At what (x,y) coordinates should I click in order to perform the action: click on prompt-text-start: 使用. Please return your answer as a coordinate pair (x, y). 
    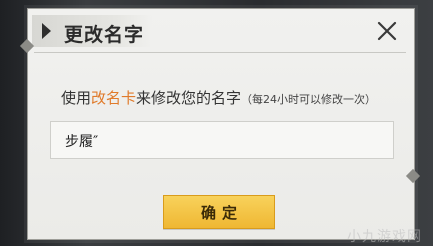
    Looking at the image, I should click on (76, 98).